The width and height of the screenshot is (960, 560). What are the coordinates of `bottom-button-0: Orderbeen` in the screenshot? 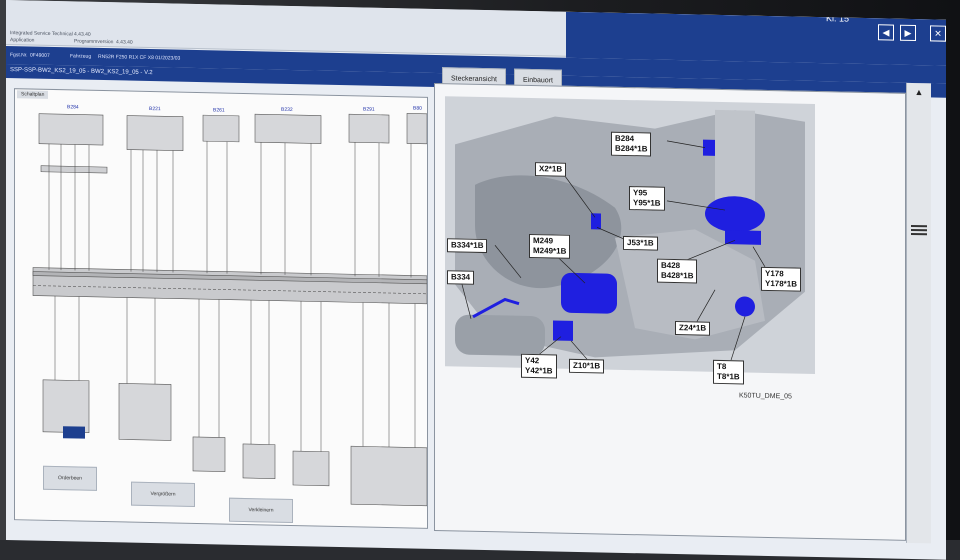 It's located at (70, 478).